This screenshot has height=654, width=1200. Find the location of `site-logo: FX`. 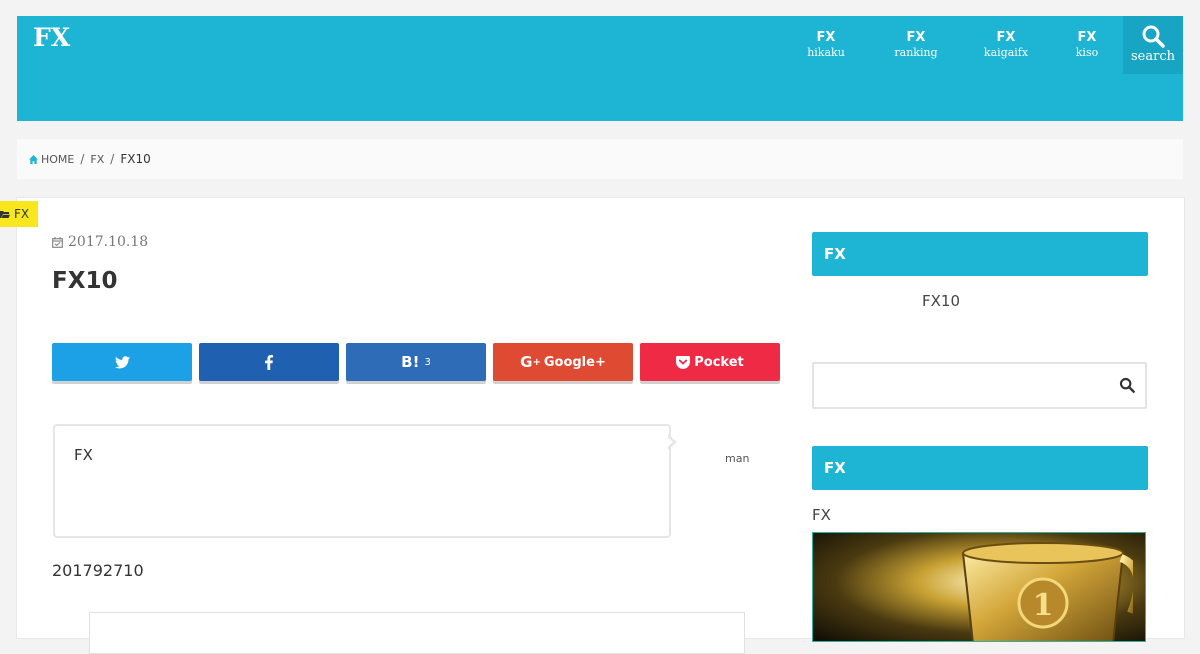

site-logo: FX is located at coordinates (68, 37).